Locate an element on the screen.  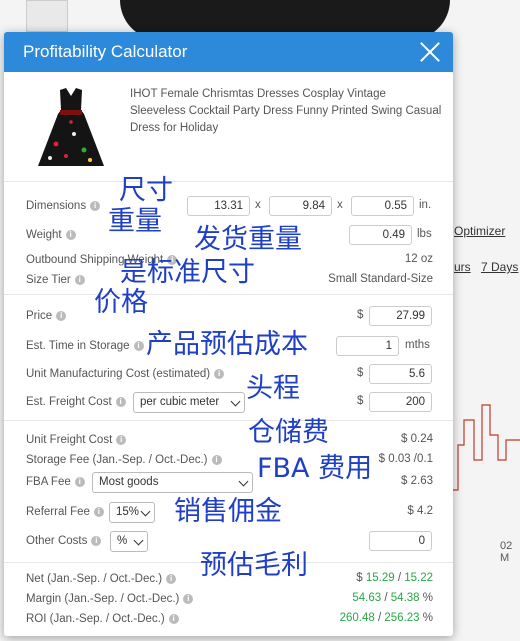
height-input: 0.55 is located at coordinates (382, 206).